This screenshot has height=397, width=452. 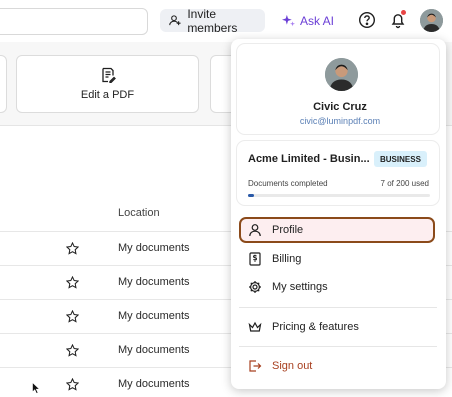 What do you see at coordinates (400, 159) in the screenshot?
I see `plan-badge: BUSINESS` at bounding box center [400, 159].